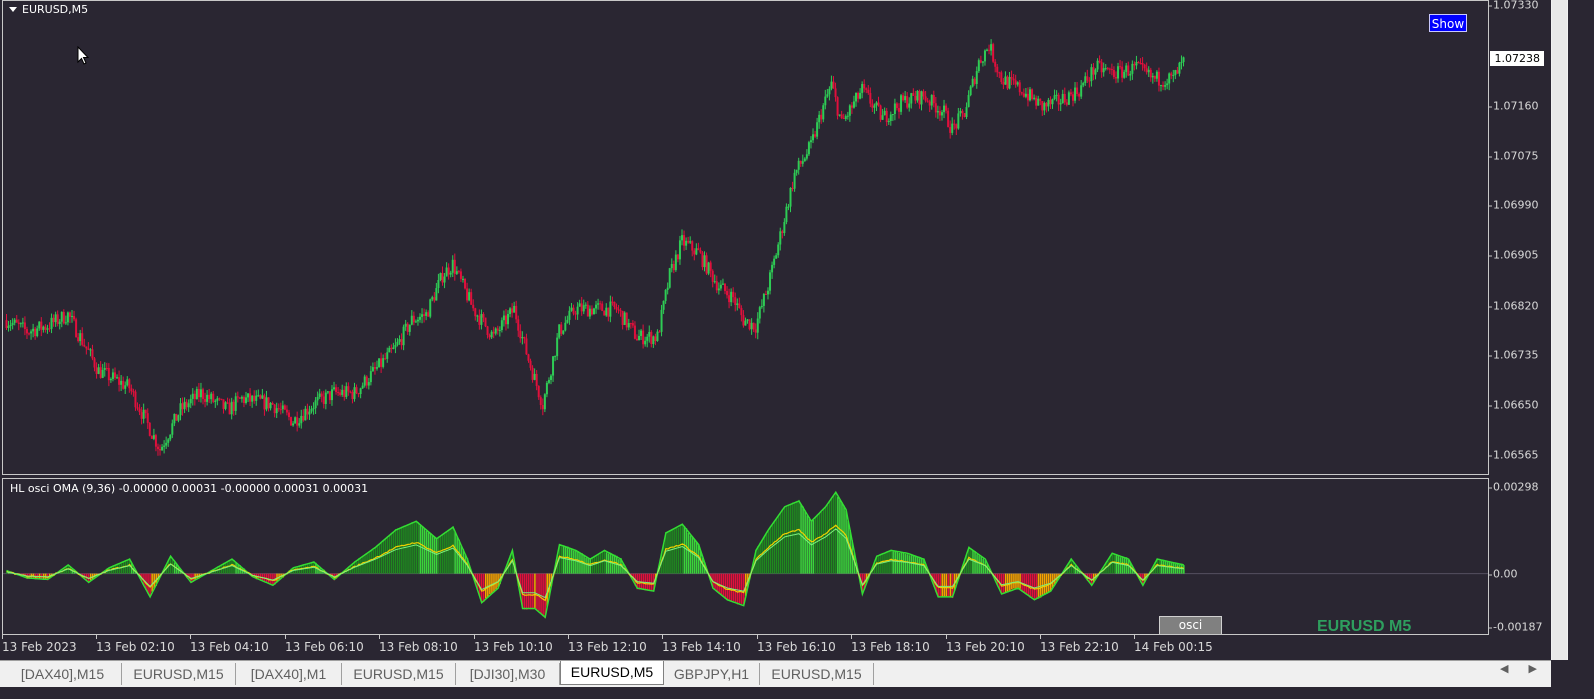  What do you see at coordinates (83, 55) in the screenshot?
I see `mouse-cursor-icon` at bounding box center [83, 55].